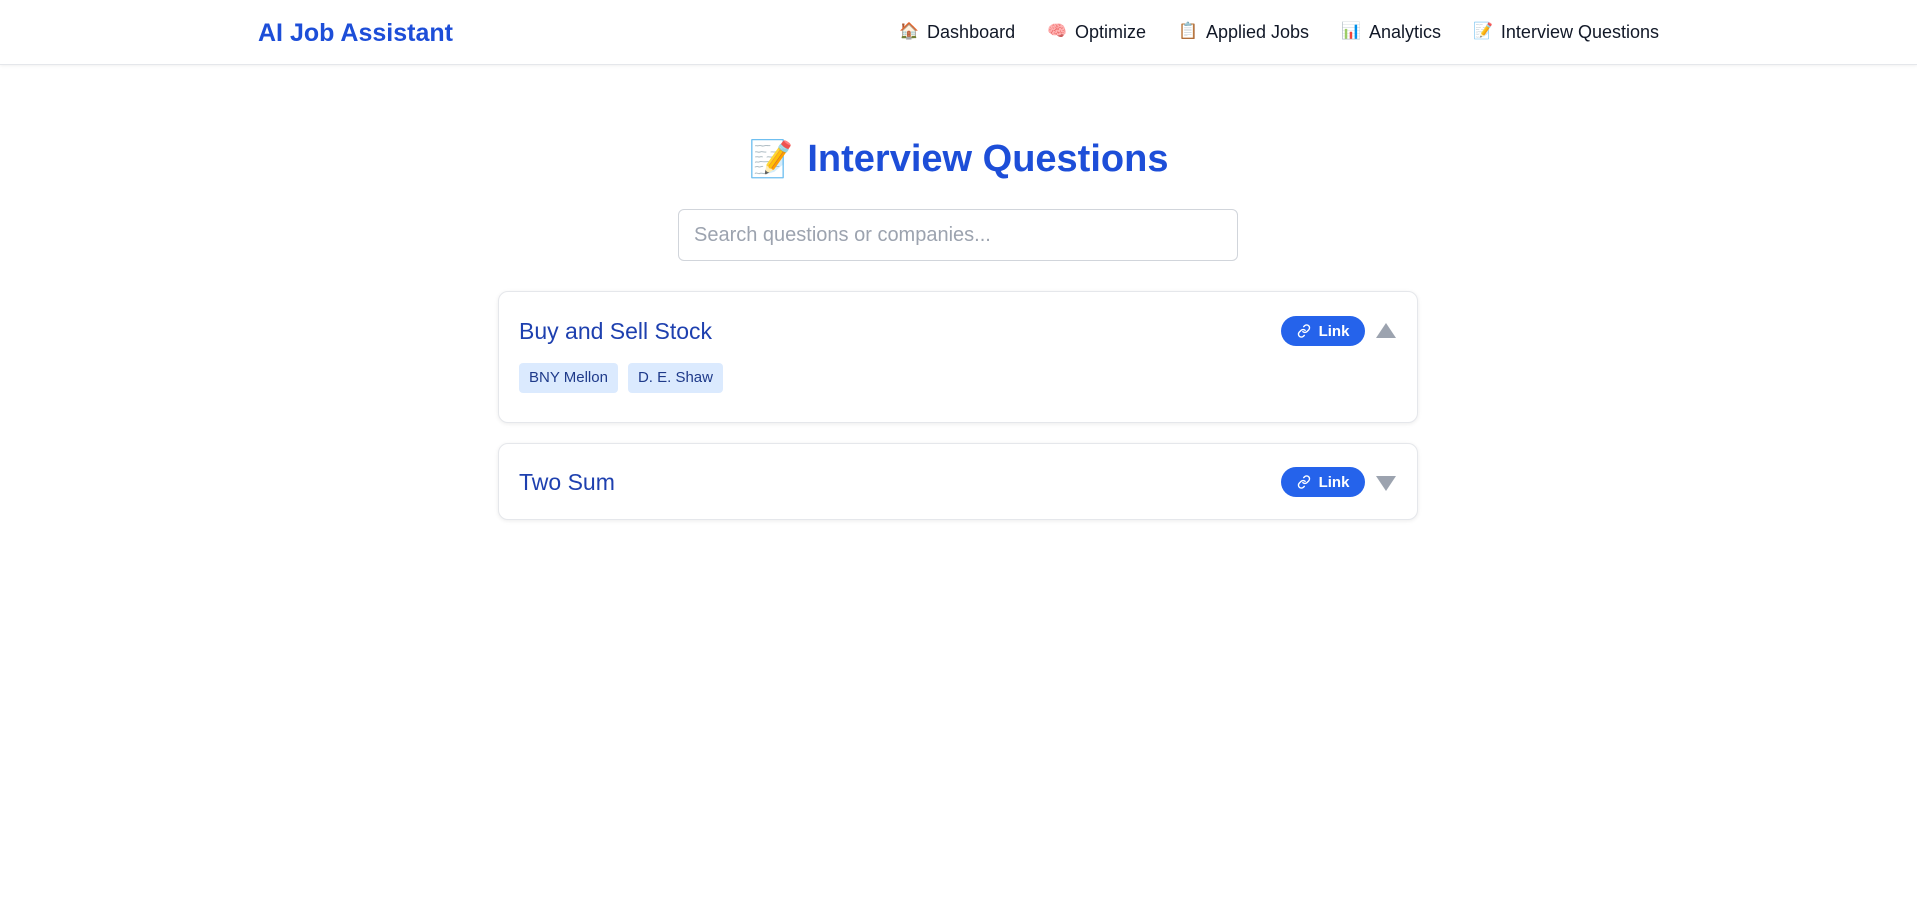  What do you see at coordinates (1257, 32) in the screenshot?
I see `nav-item-label: Applied Jobs` at bounding box center [1257, 32].